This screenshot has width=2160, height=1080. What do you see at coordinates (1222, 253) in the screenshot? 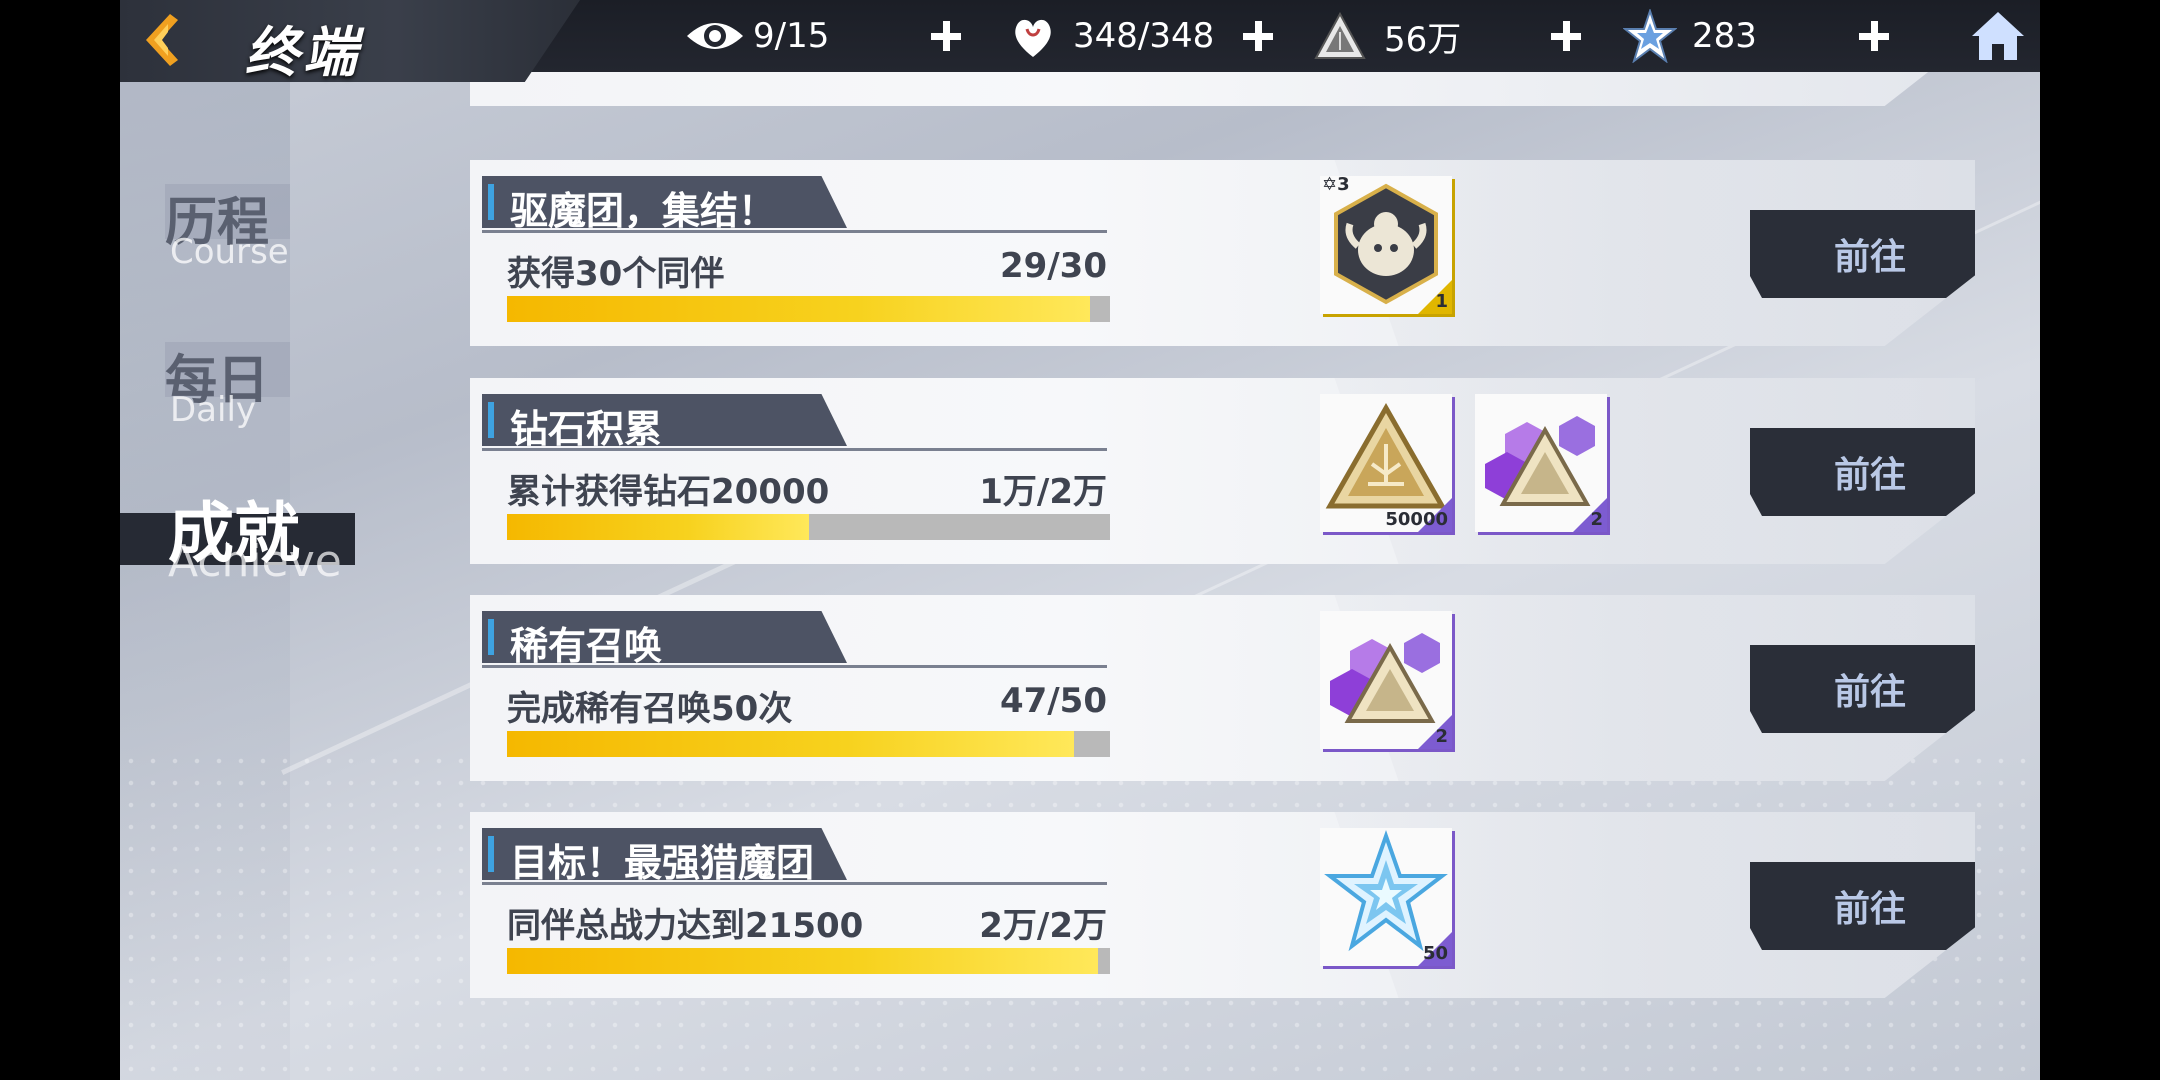
I see `task-card: 驱魔团，集结！ 获得30个同伴 29/30 1 ✡3 前往` at bounding box center [1222, 253].